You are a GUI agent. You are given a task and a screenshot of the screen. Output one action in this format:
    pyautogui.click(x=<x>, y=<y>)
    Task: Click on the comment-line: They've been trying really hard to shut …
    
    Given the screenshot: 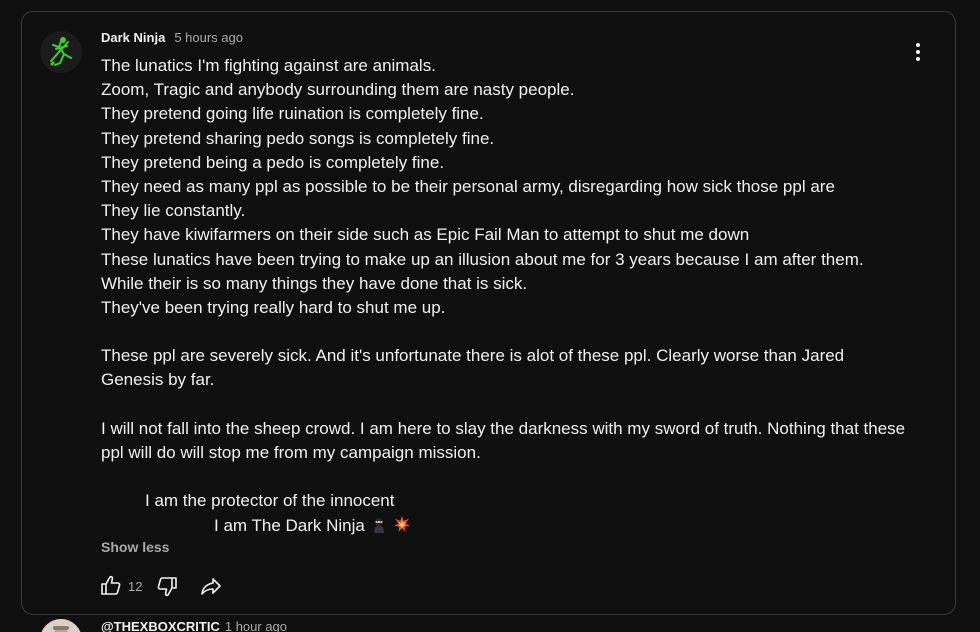 What is the action you would take?
    pyautogui.click(x=273, y=307)
    